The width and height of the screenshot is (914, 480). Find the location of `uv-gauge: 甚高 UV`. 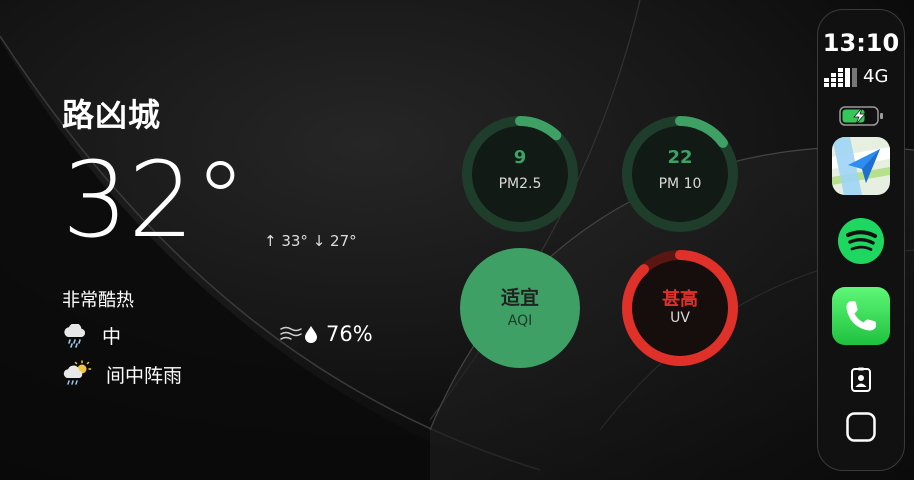

uv-gauge: 甚高 UV is located at coordinates (680, 308).